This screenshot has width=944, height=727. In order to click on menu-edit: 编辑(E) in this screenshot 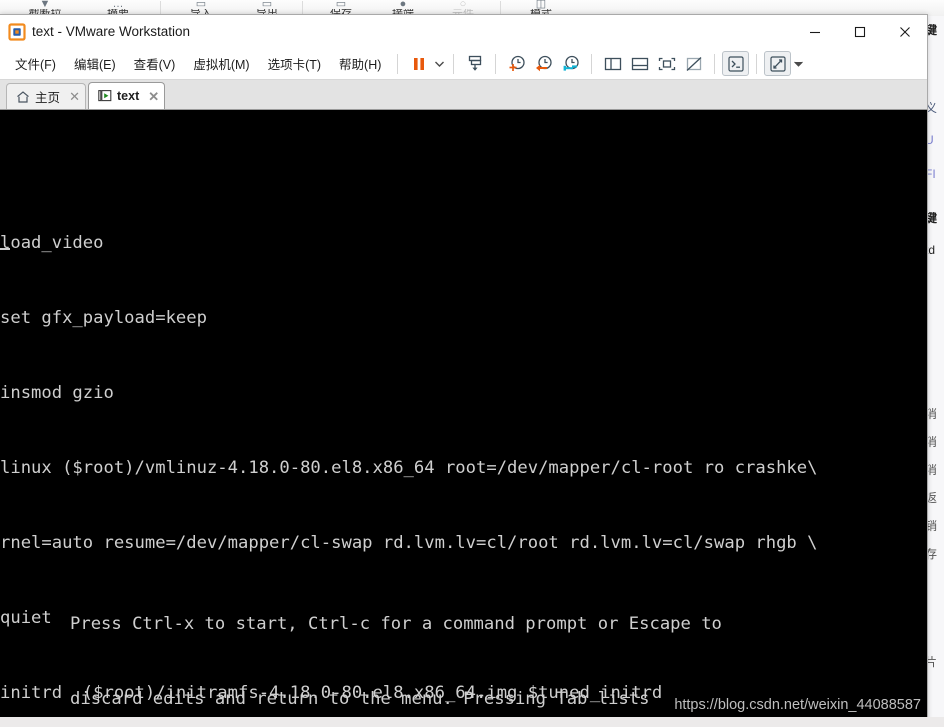, I will do `click(95, 63)`.